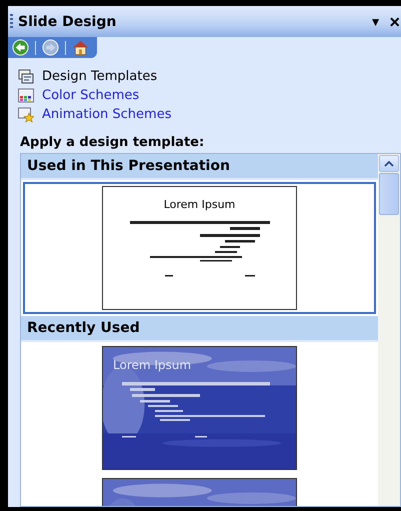 The image size is (401, 511). Describe the element at coordinates (11, 22) in the screenshot. I see `grip-icon` at that location.